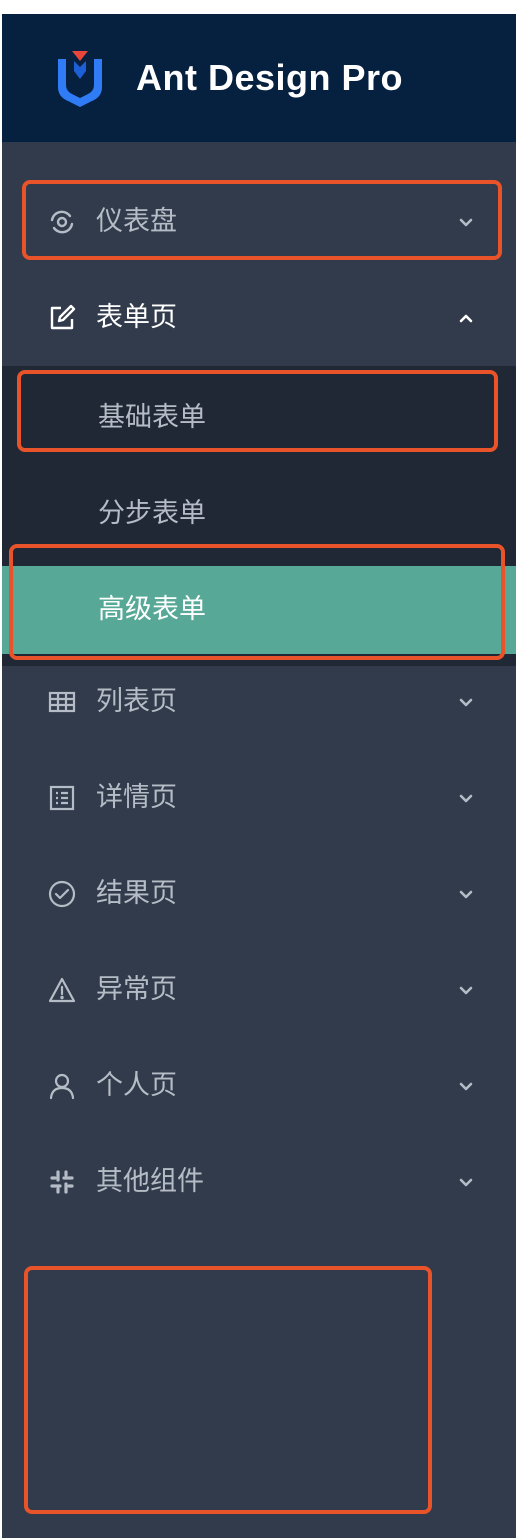 This screenshot has height=1538, width=516. I want to click on dashboard-icon, so click(62, 222).